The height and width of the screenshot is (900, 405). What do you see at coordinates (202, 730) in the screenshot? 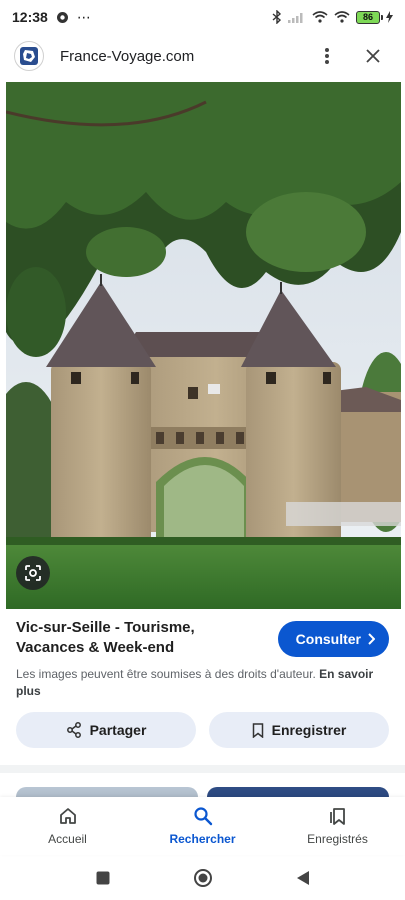
I see `action-row: Partager Enregistrer` at bounding box center [202, 730].